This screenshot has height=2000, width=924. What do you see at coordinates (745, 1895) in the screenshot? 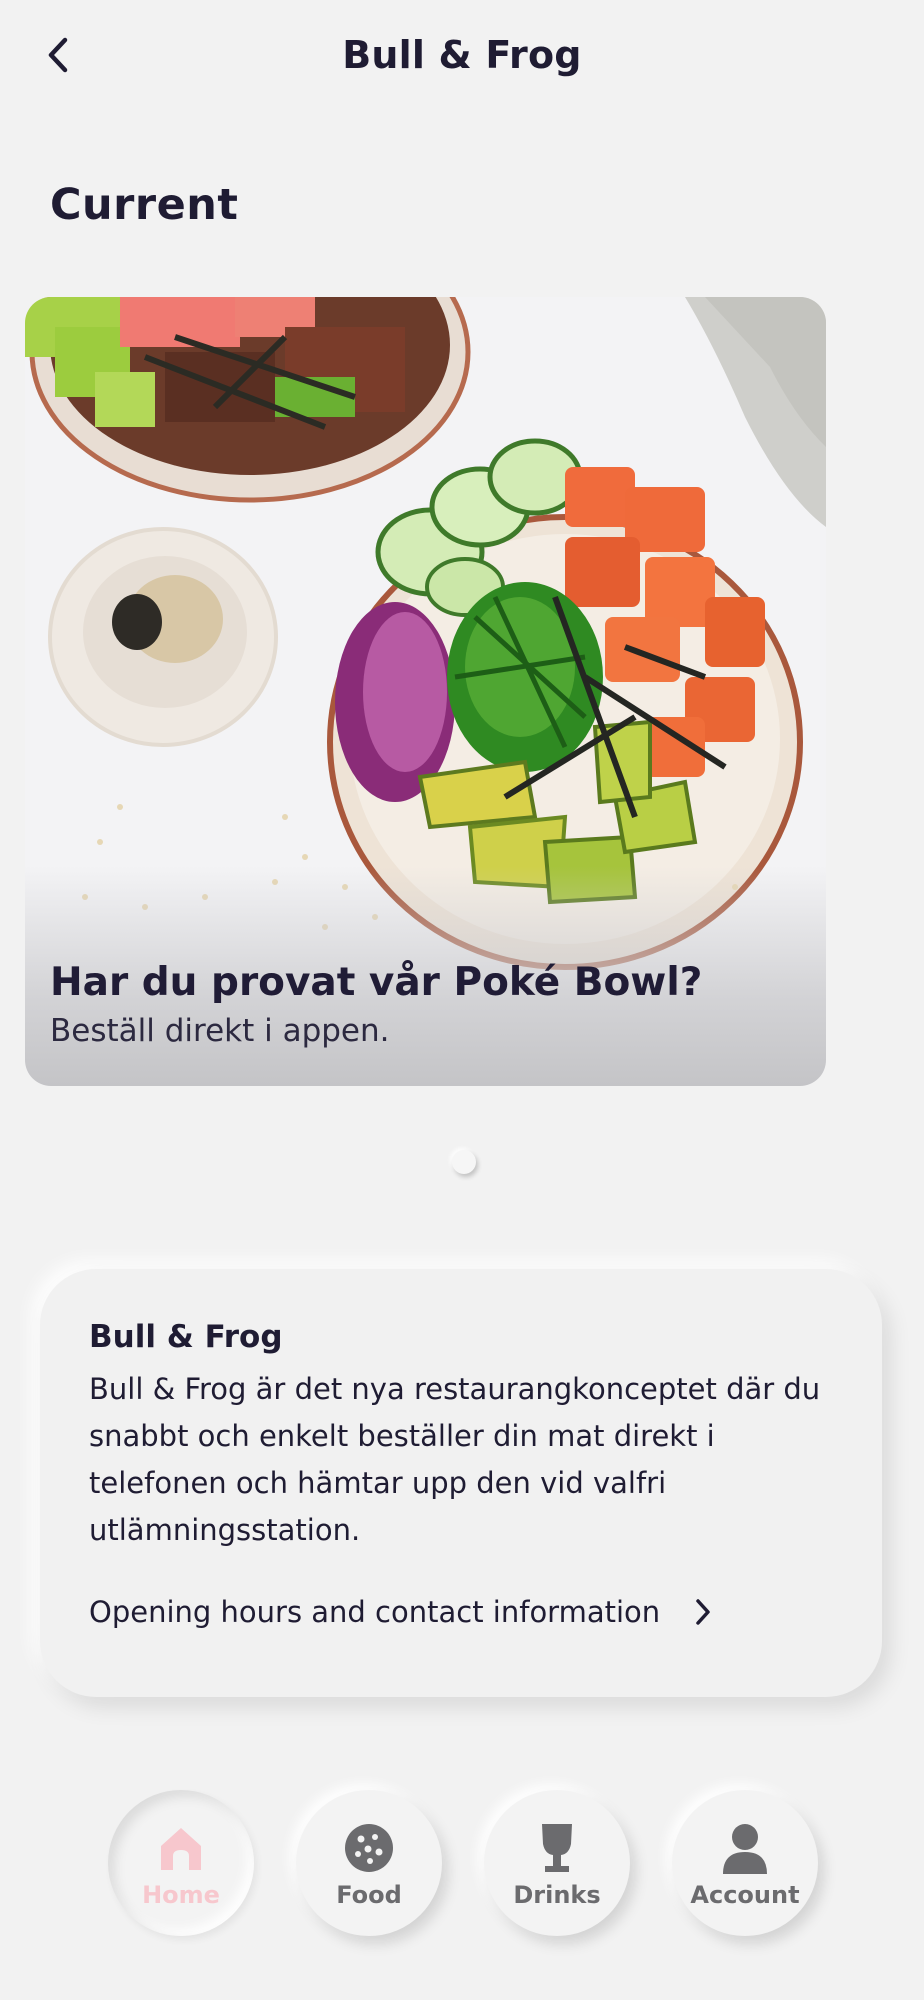
I see `nav-account-label: Account` at bounding box center [745, 1895].